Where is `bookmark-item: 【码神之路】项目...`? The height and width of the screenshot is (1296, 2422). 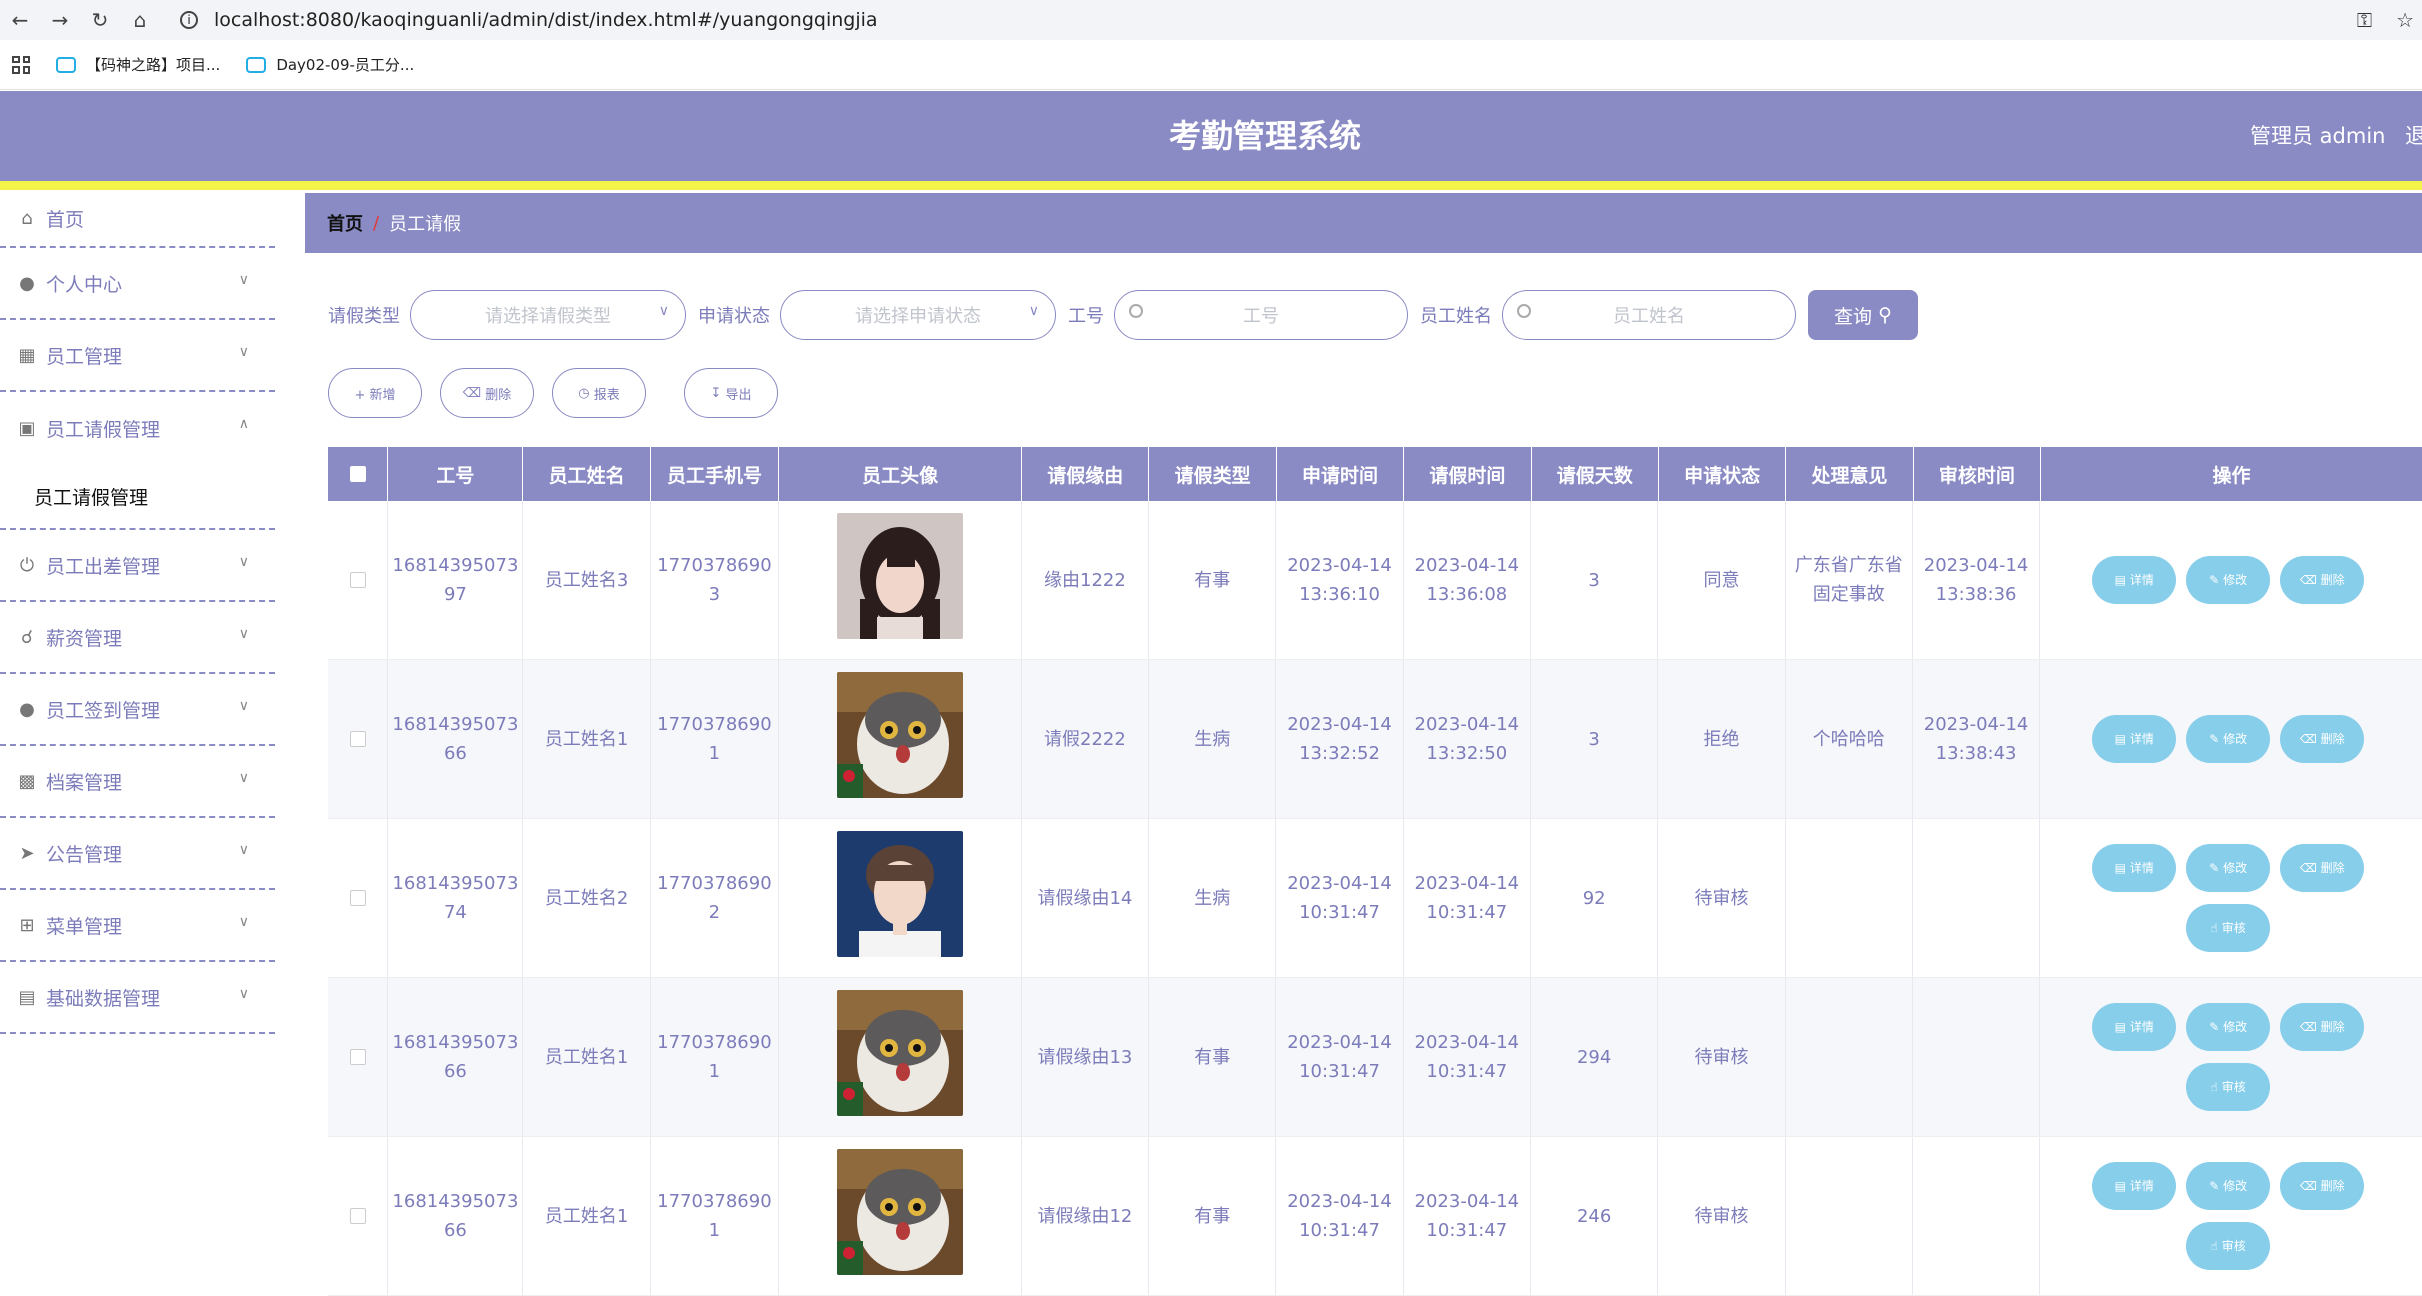
bookmark-item: 【码神之路】项目... is located at coordinates (138, 64).